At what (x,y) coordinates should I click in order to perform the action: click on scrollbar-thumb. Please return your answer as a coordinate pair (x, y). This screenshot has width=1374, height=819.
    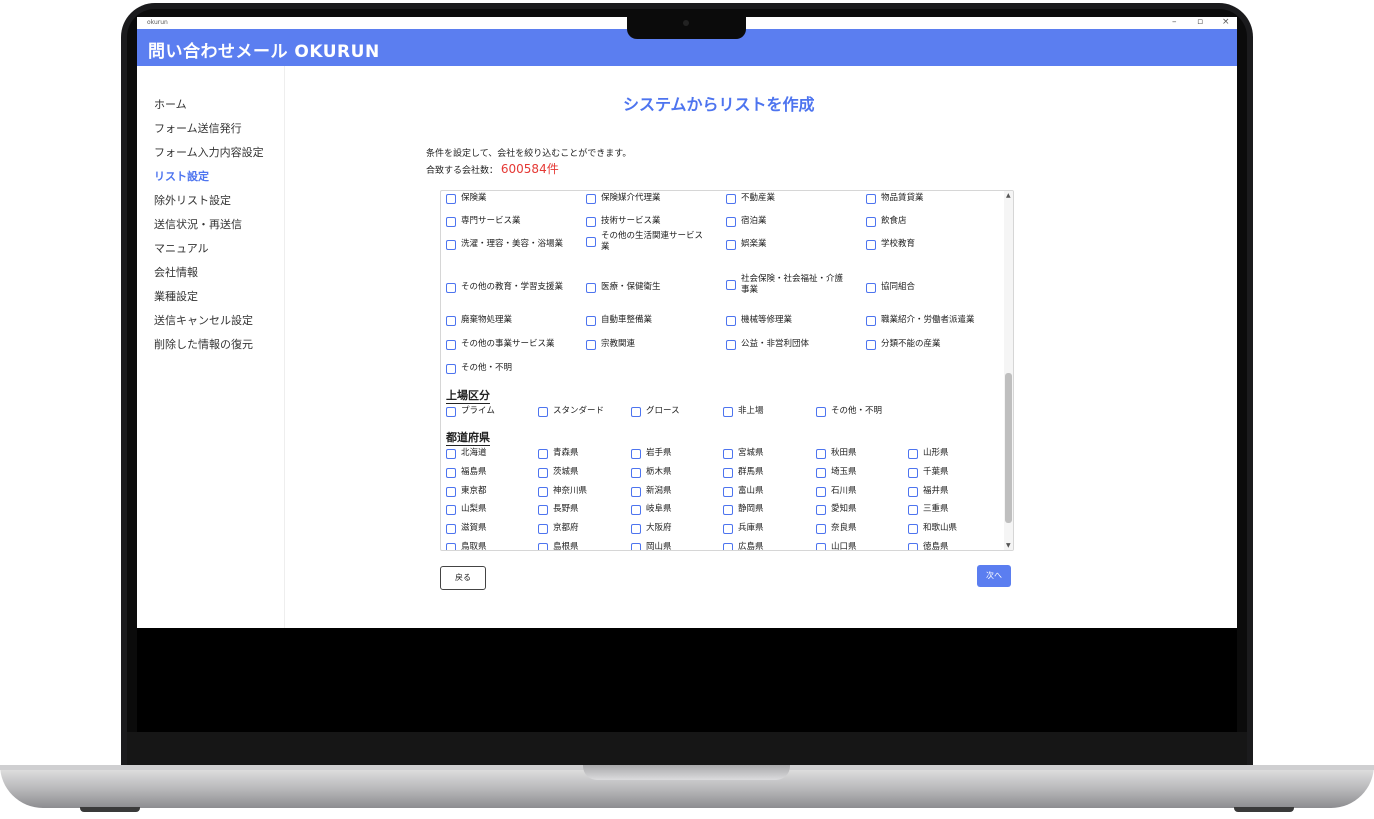
    Looking at the image, I should click on (1008, 448).